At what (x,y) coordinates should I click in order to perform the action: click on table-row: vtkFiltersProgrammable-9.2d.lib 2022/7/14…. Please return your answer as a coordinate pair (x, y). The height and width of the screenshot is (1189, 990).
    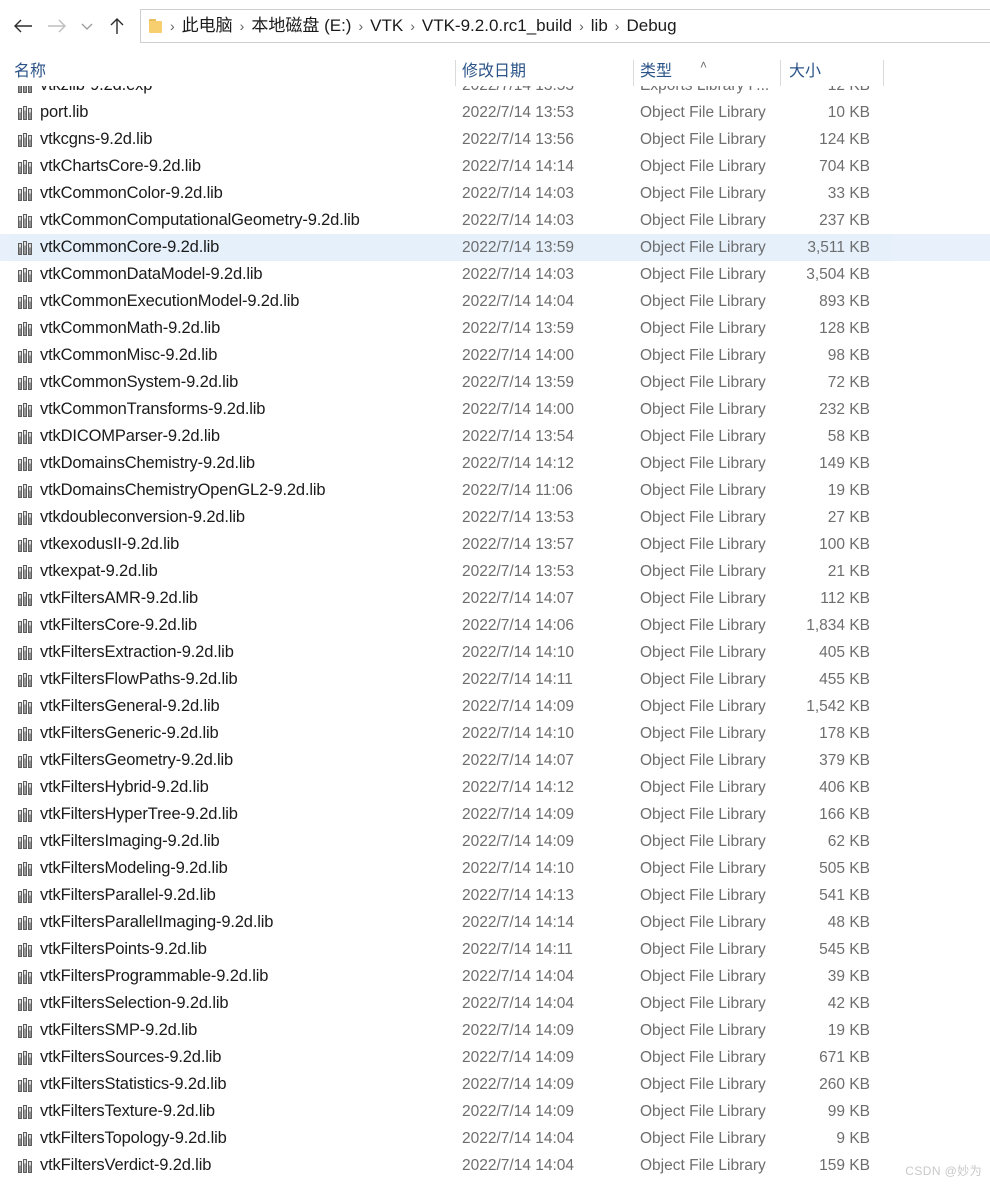
    Looking at the image, I should click on (495, 976).